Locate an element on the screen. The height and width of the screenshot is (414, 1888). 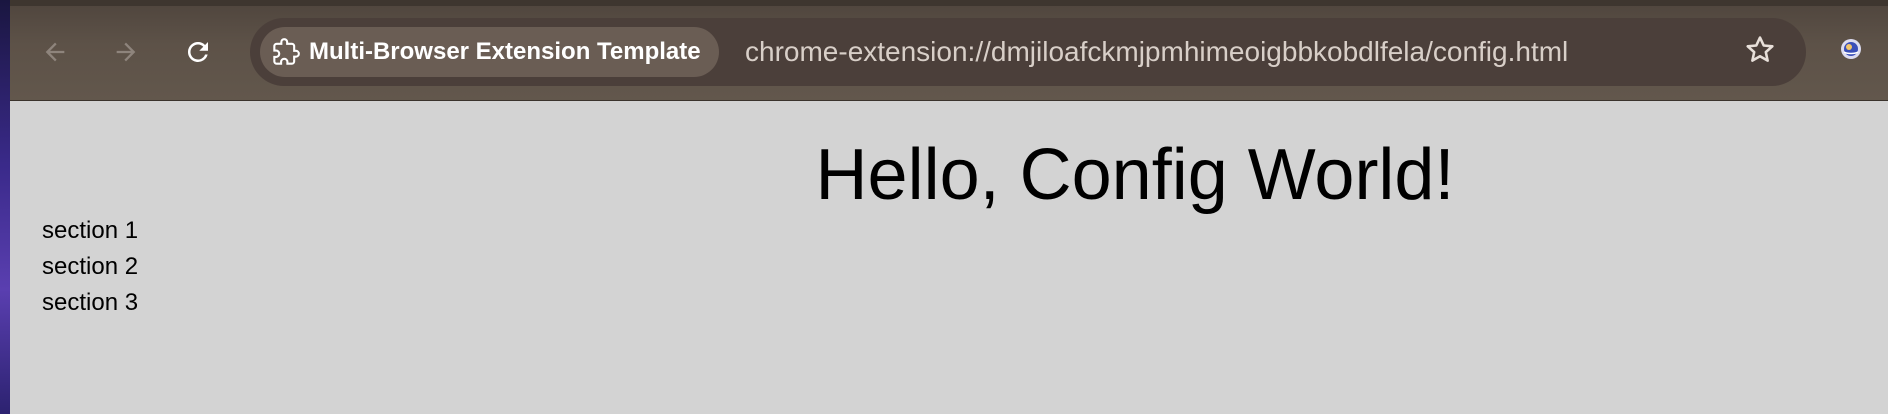
profile-avatar-icon is located at coordinates (1851, 51).